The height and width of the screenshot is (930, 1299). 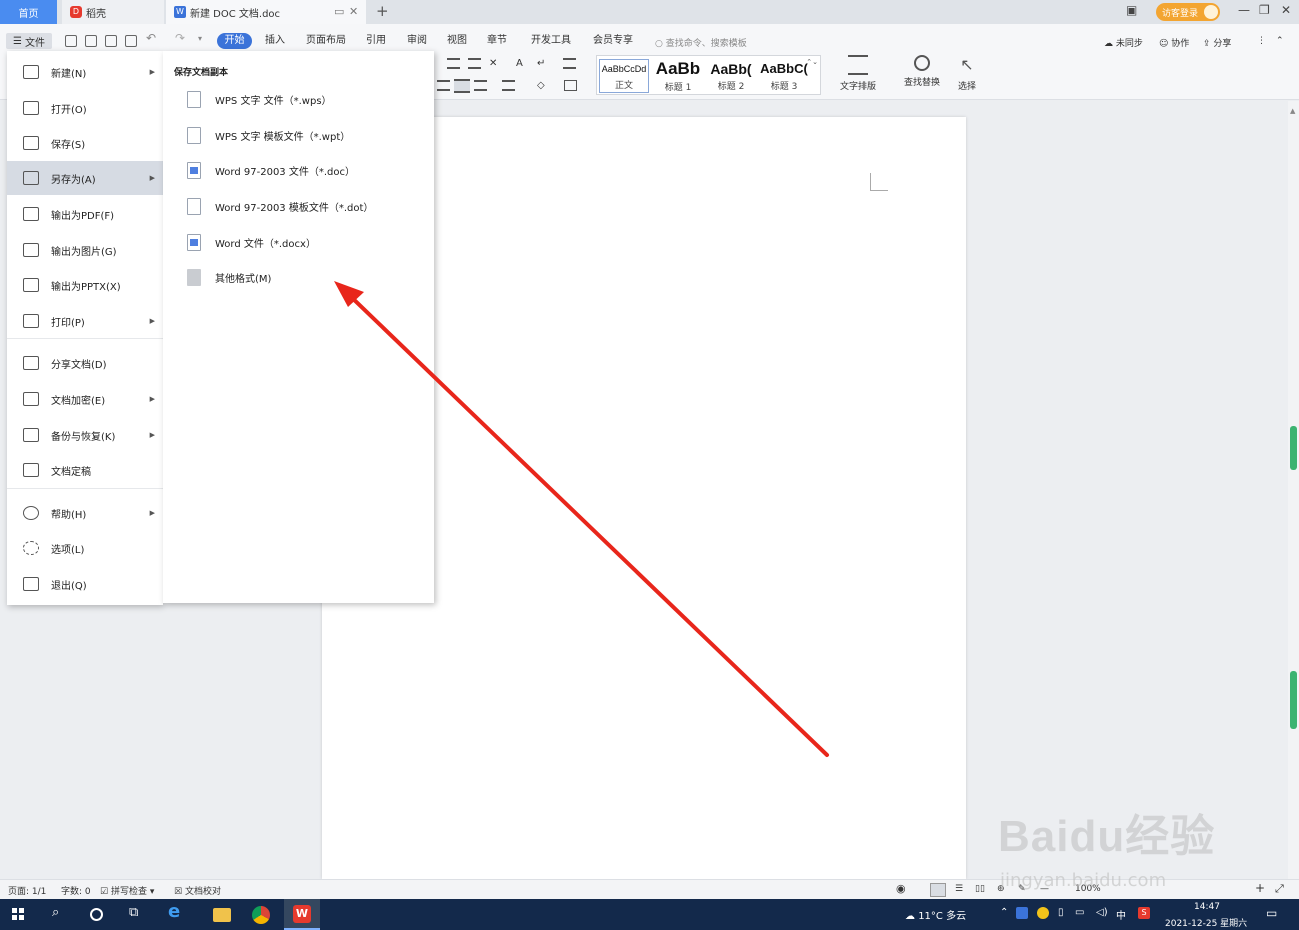 What do you see at coordinates (1004, 912) in the screenshot?
I see `tray-expand-icon: ⌃` at bounding box center [1004, 912].